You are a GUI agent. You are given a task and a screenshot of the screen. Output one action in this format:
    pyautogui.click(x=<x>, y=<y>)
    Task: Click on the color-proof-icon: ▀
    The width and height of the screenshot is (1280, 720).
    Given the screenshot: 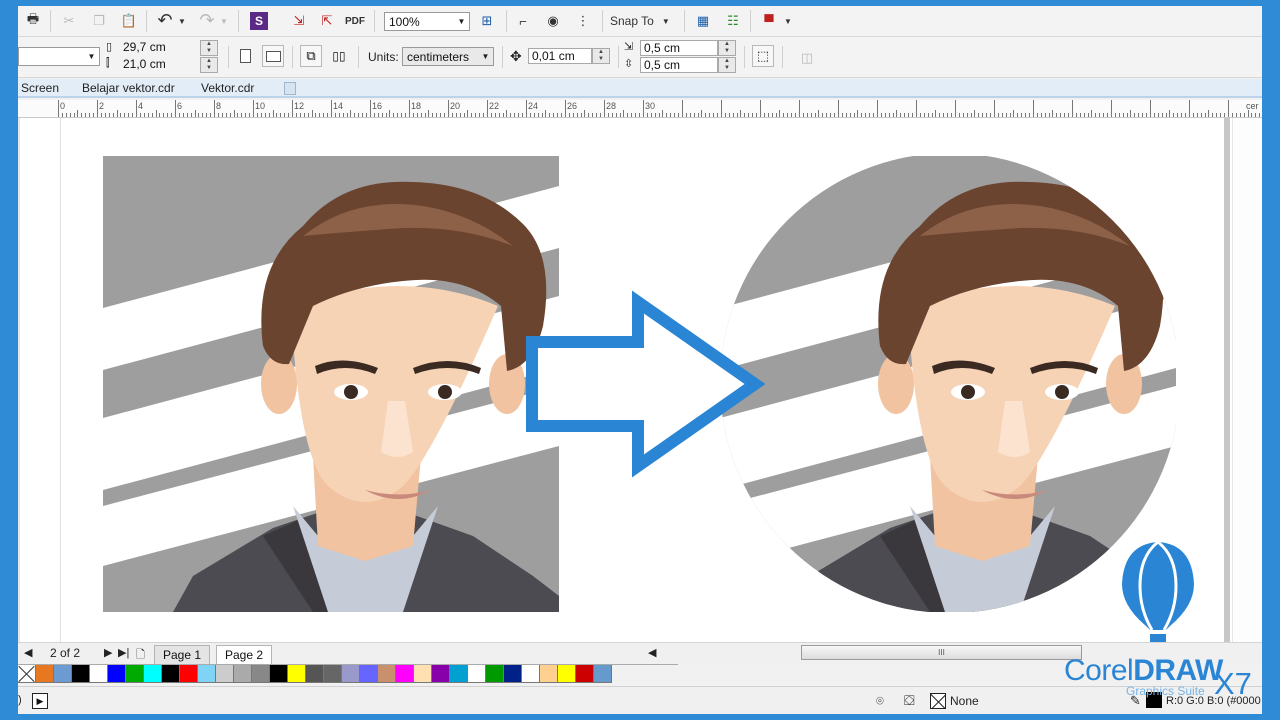 What is the action you would take?
    pyautogui.click(x=769, y=21)
    